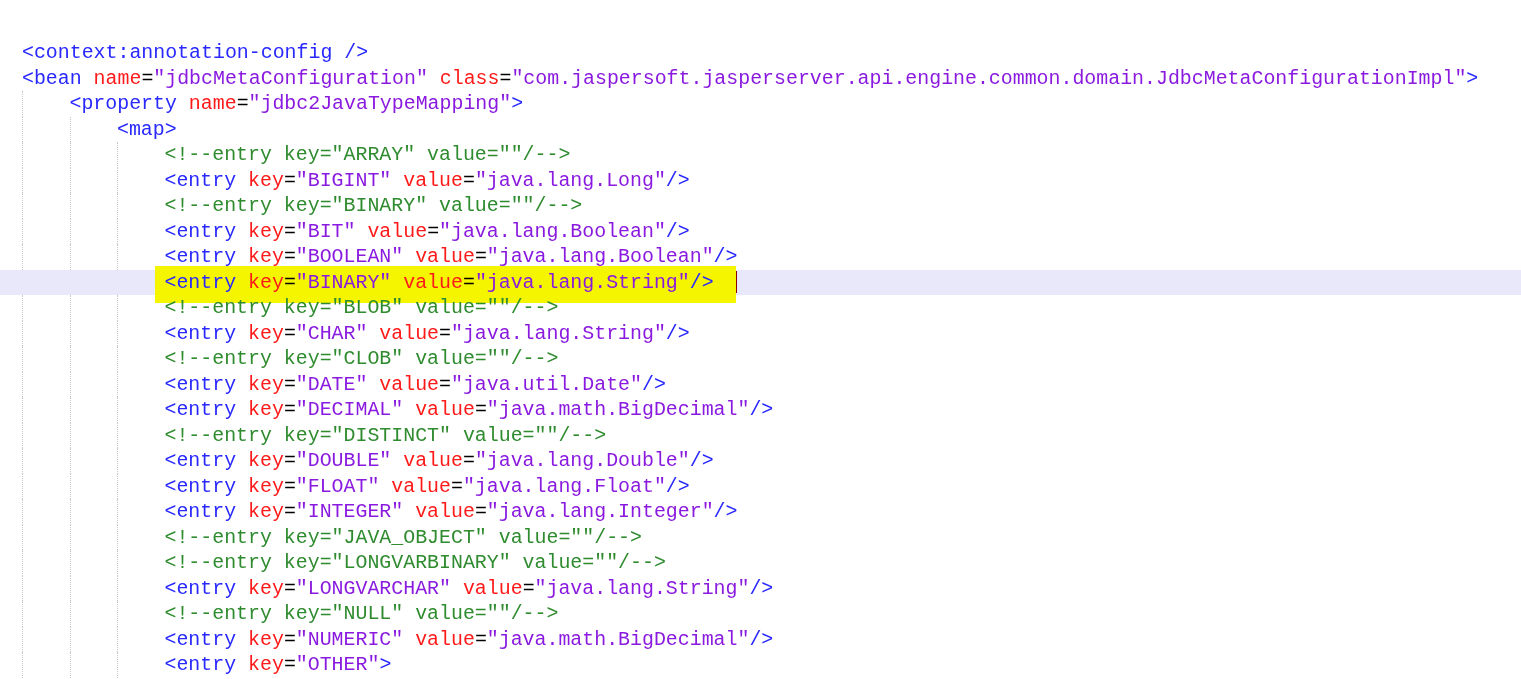 This screenshot has height=679, width=1521. What do you see at coordinates (469, 639) in the screenshot?
I see `code-line: <entry key="NUMERIC" value="java.math.BigDecimal"/>` at bounding box center [469, 639].